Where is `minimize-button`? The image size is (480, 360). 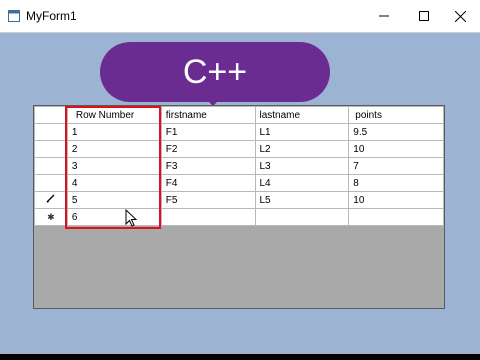
minimize-button is located at coordinates (384, 16).